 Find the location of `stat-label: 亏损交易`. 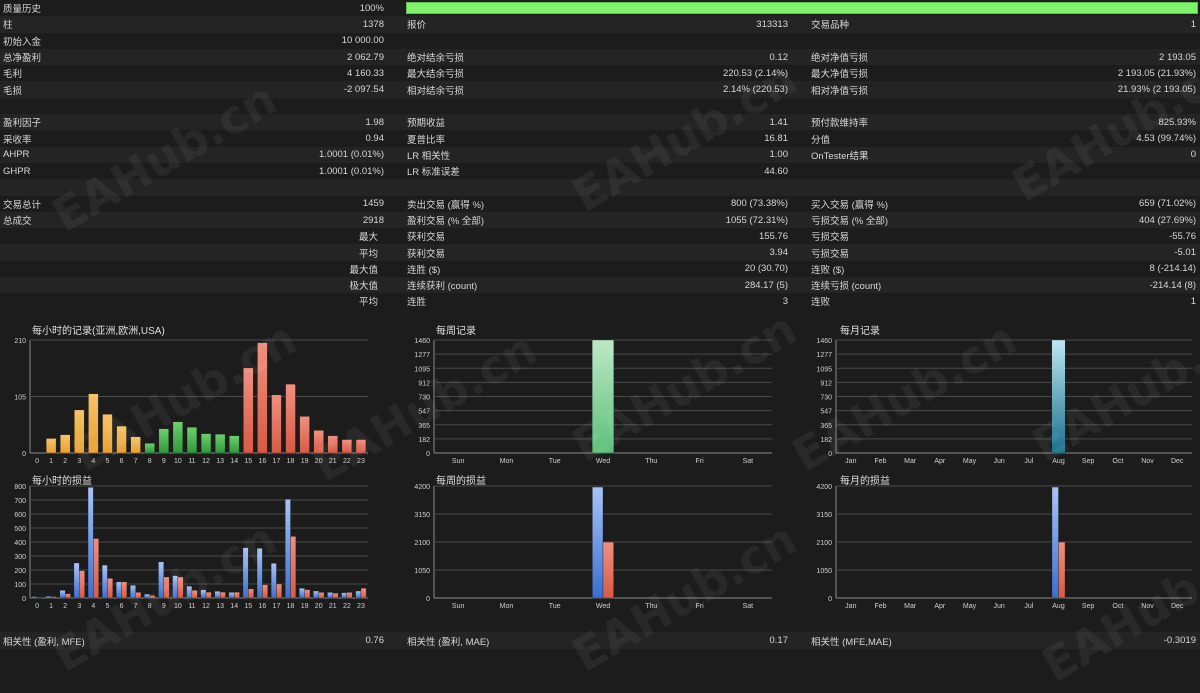

stat-label: 亏损交易 is located at coordinates (830, 254).